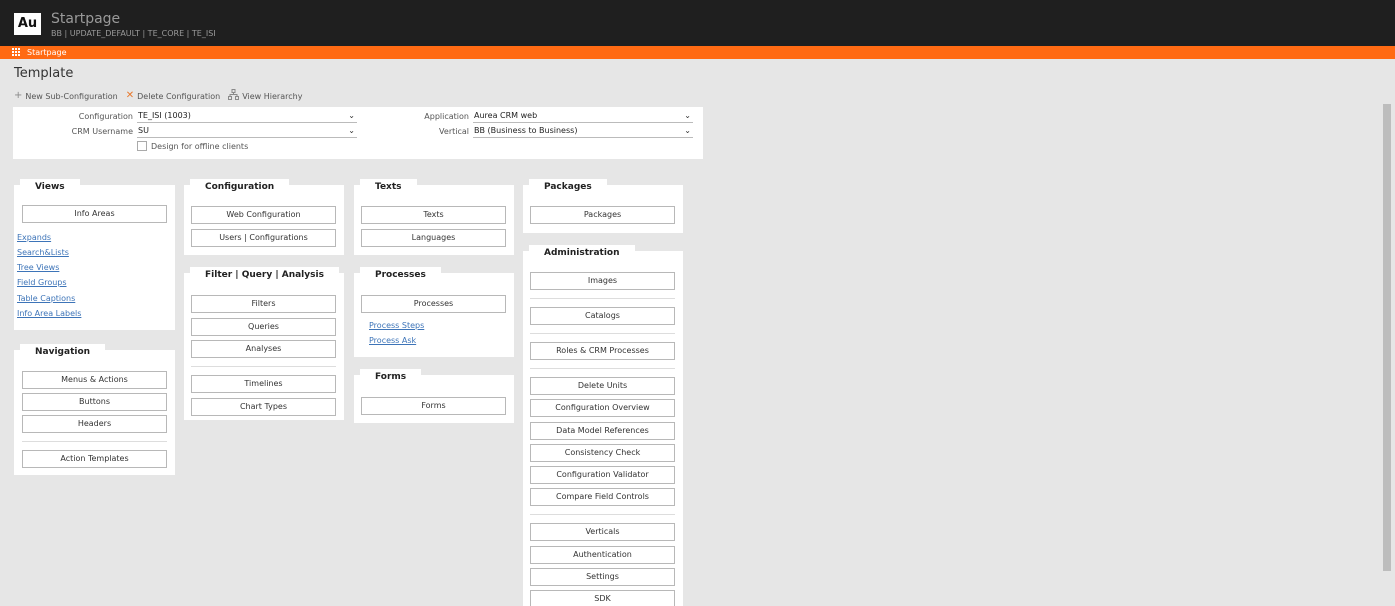 The width and height of the screenshot is (1395, 606). I want to click on processes-title: Processes, so click(400, 275).